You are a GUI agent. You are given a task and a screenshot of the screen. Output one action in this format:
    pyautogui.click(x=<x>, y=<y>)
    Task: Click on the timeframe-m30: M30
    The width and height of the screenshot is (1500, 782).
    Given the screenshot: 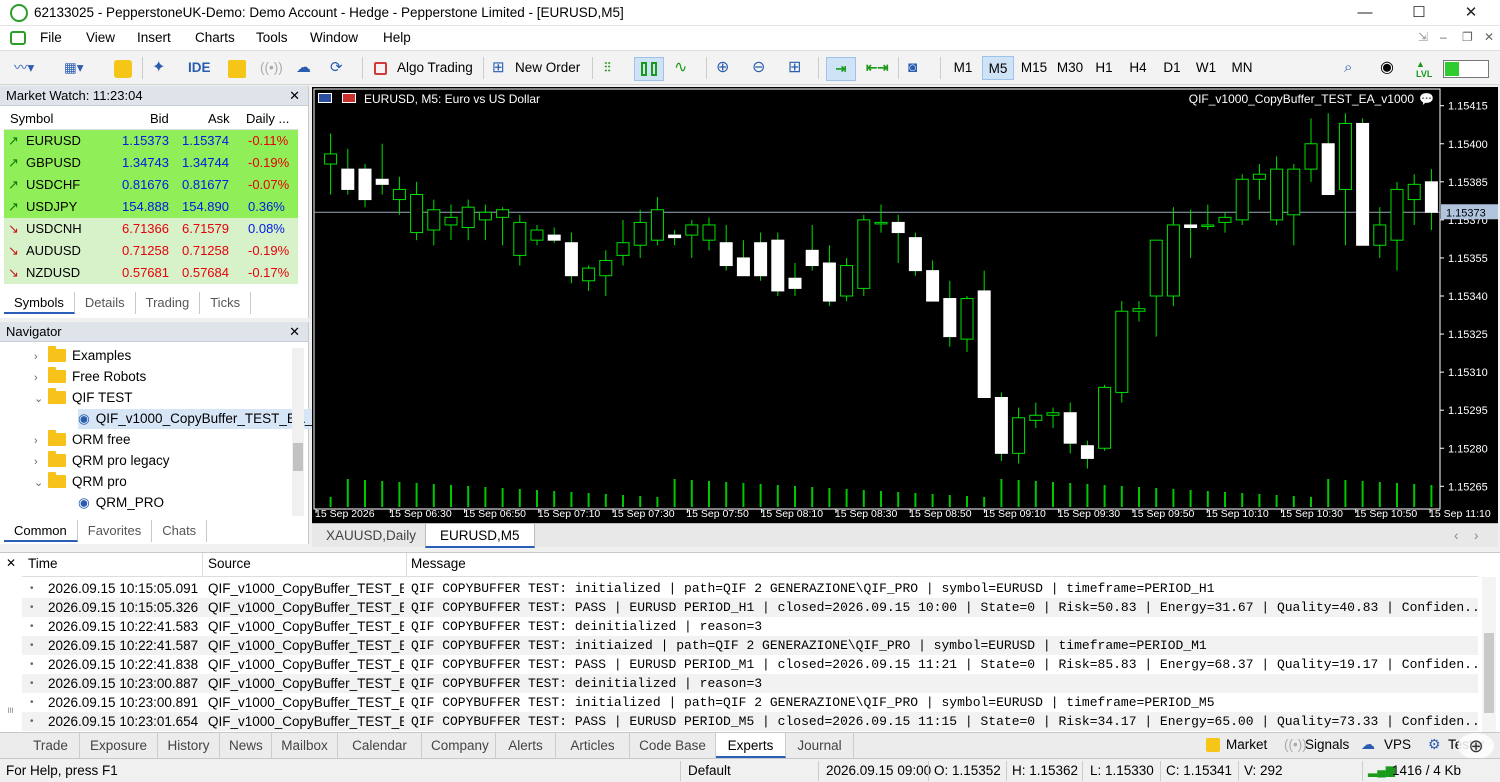 What is the action you would take?
    pyautogui.click(x=1070, y=68)
    